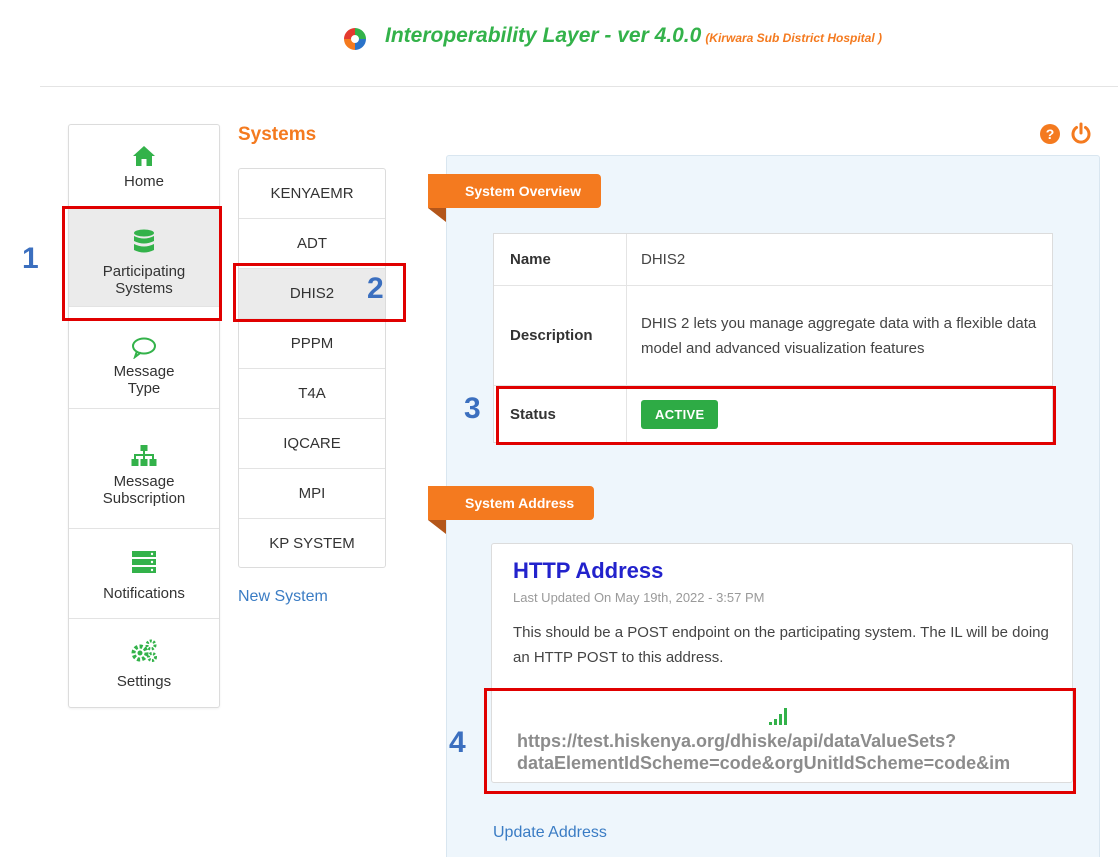 This screenshot has height=857, width=1118. Describe the element at coordinates (144, 562) in the screenshot. I see `server-icon` at that location.